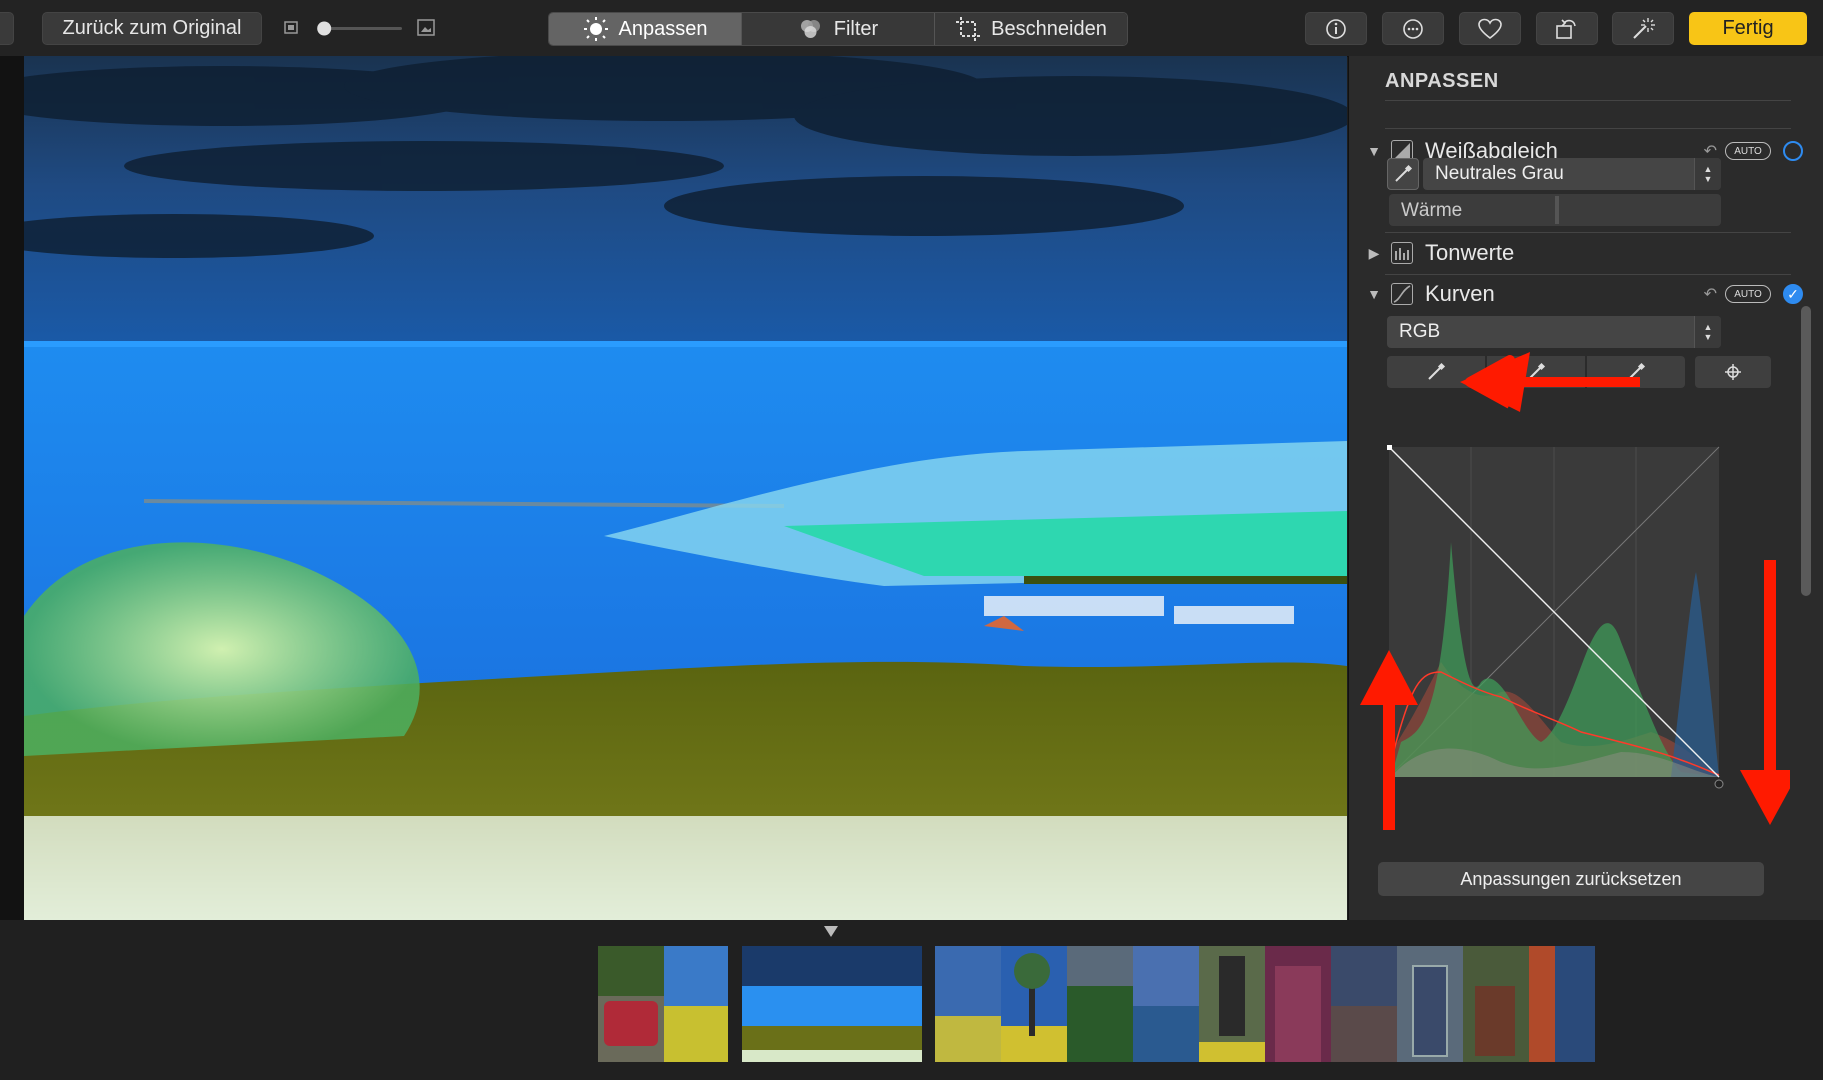 Image resolution: width=1823 pixels, height=1080 pixels. I want to click on sun-adjust-icon, so click(595, 29).